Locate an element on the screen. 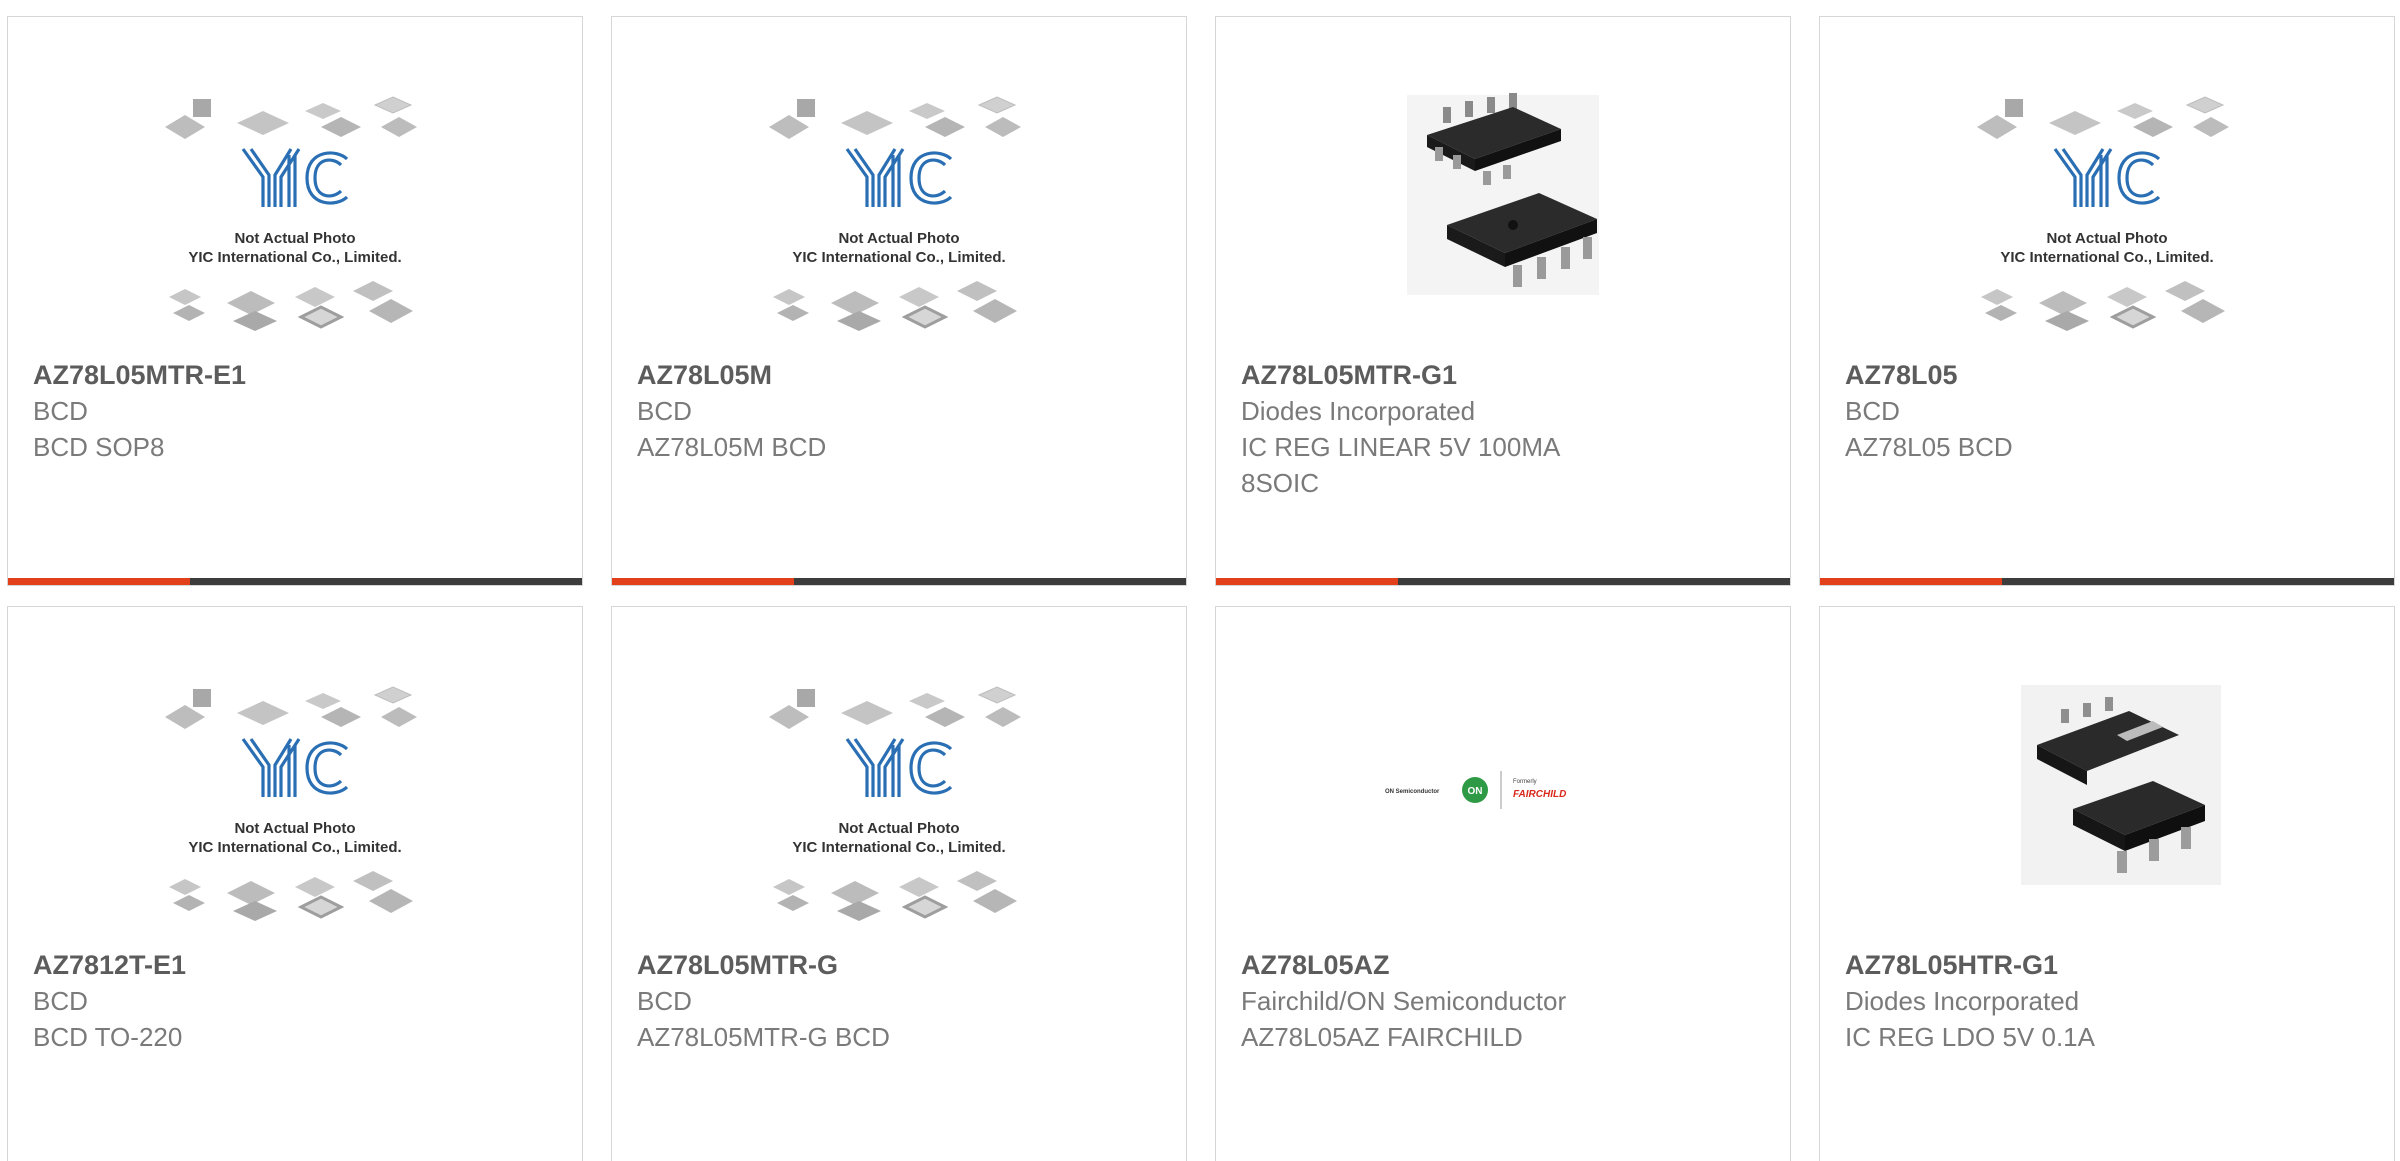 The width and height of the screenshot is (2400, 1161). sot223-chip-image is located at coordinates (2107, 800).